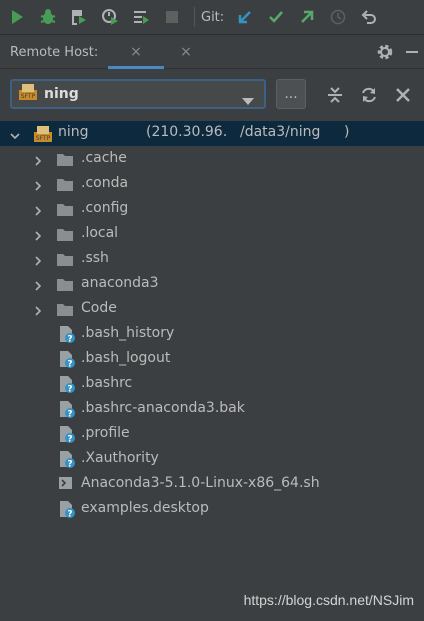 The width and height of the screenshot is (424, 621). I want to click on root-name: ning, so click(73, 132).